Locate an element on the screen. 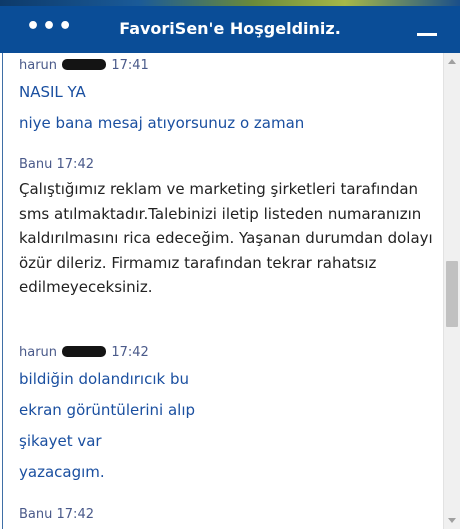 The image size is (460, 529). scrollbar is located at coordinates (451, 291).